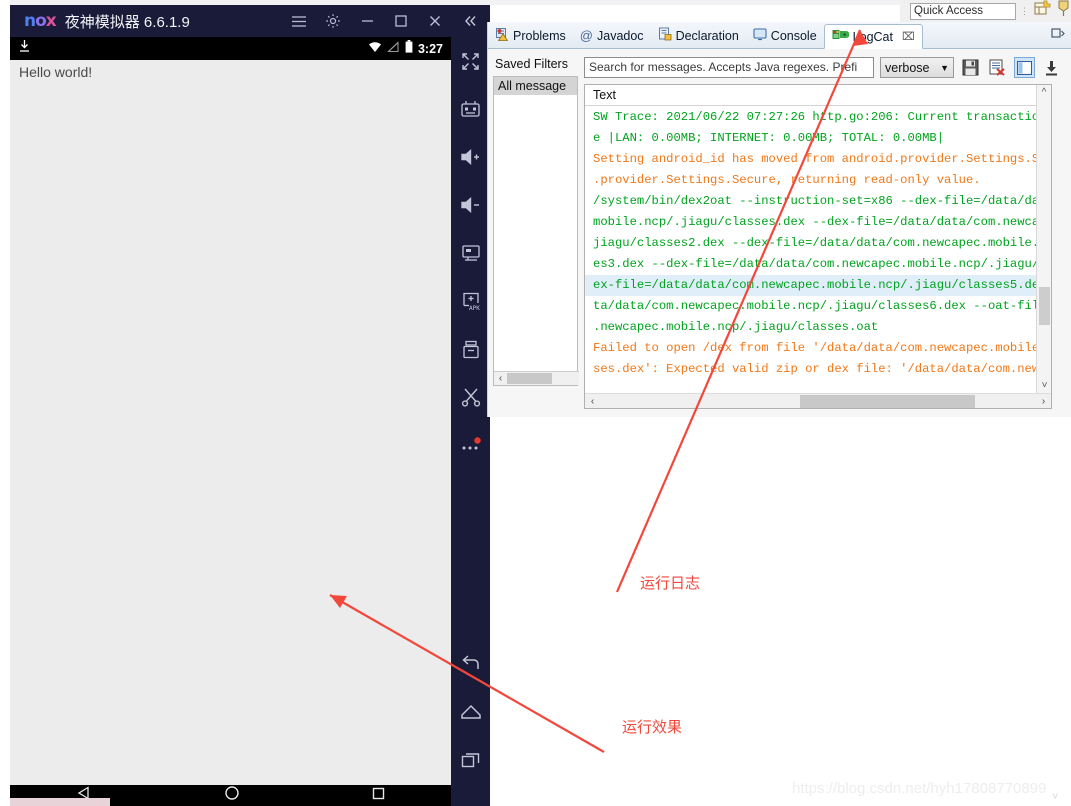 This screenshot has height=806, width=1071. What do you see at coordinates (502, 35) in the screenshot?
I see `problems-icon` at bounding box center [502, 35].